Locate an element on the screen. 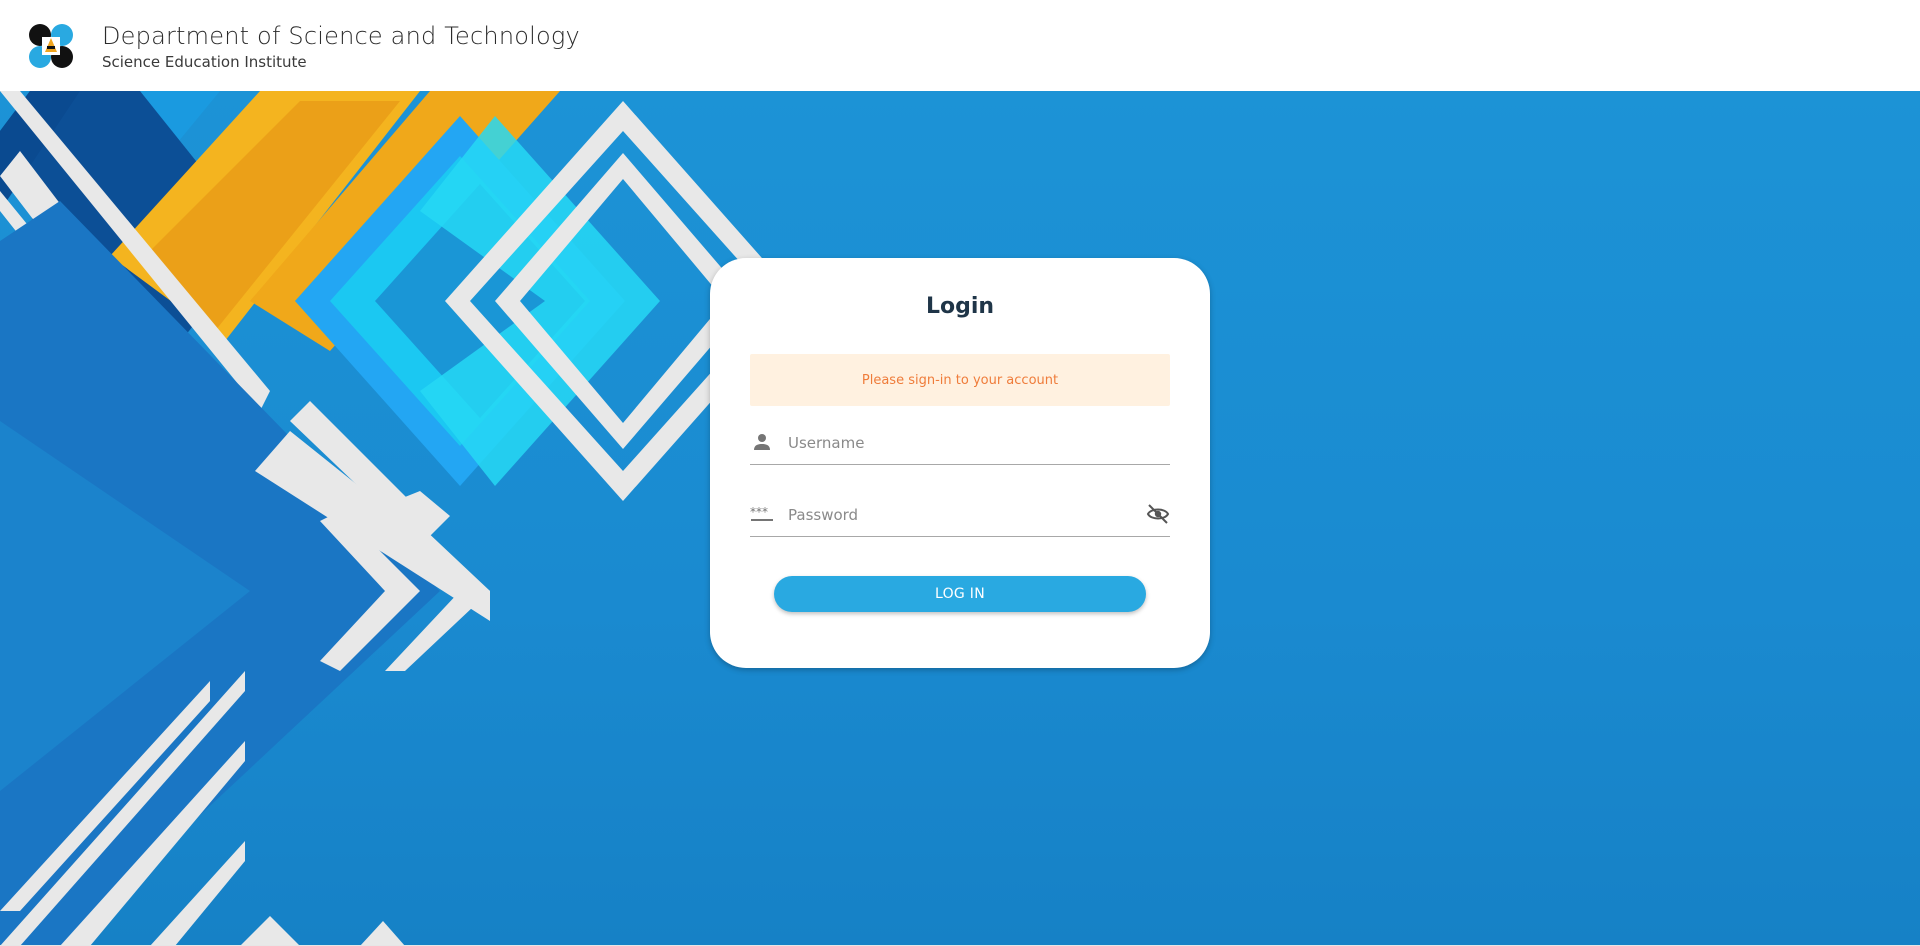 The width and height of the screenshot is (1920, 946). username-field is located at coordinates (960, 442).